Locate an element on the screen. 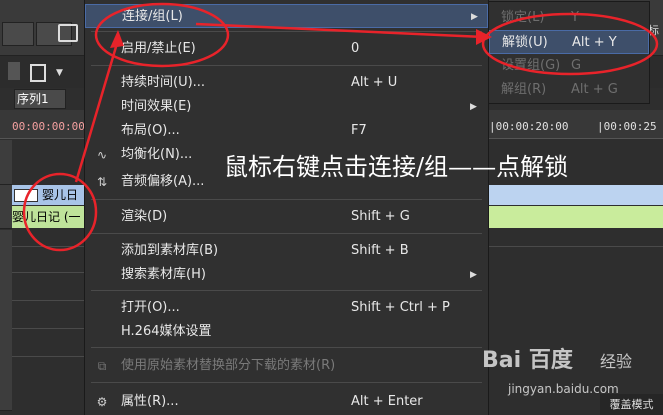 This screenshot has width=663, height=415. baidu-logo: Bai 百度 is located at coordinates (527, 360).